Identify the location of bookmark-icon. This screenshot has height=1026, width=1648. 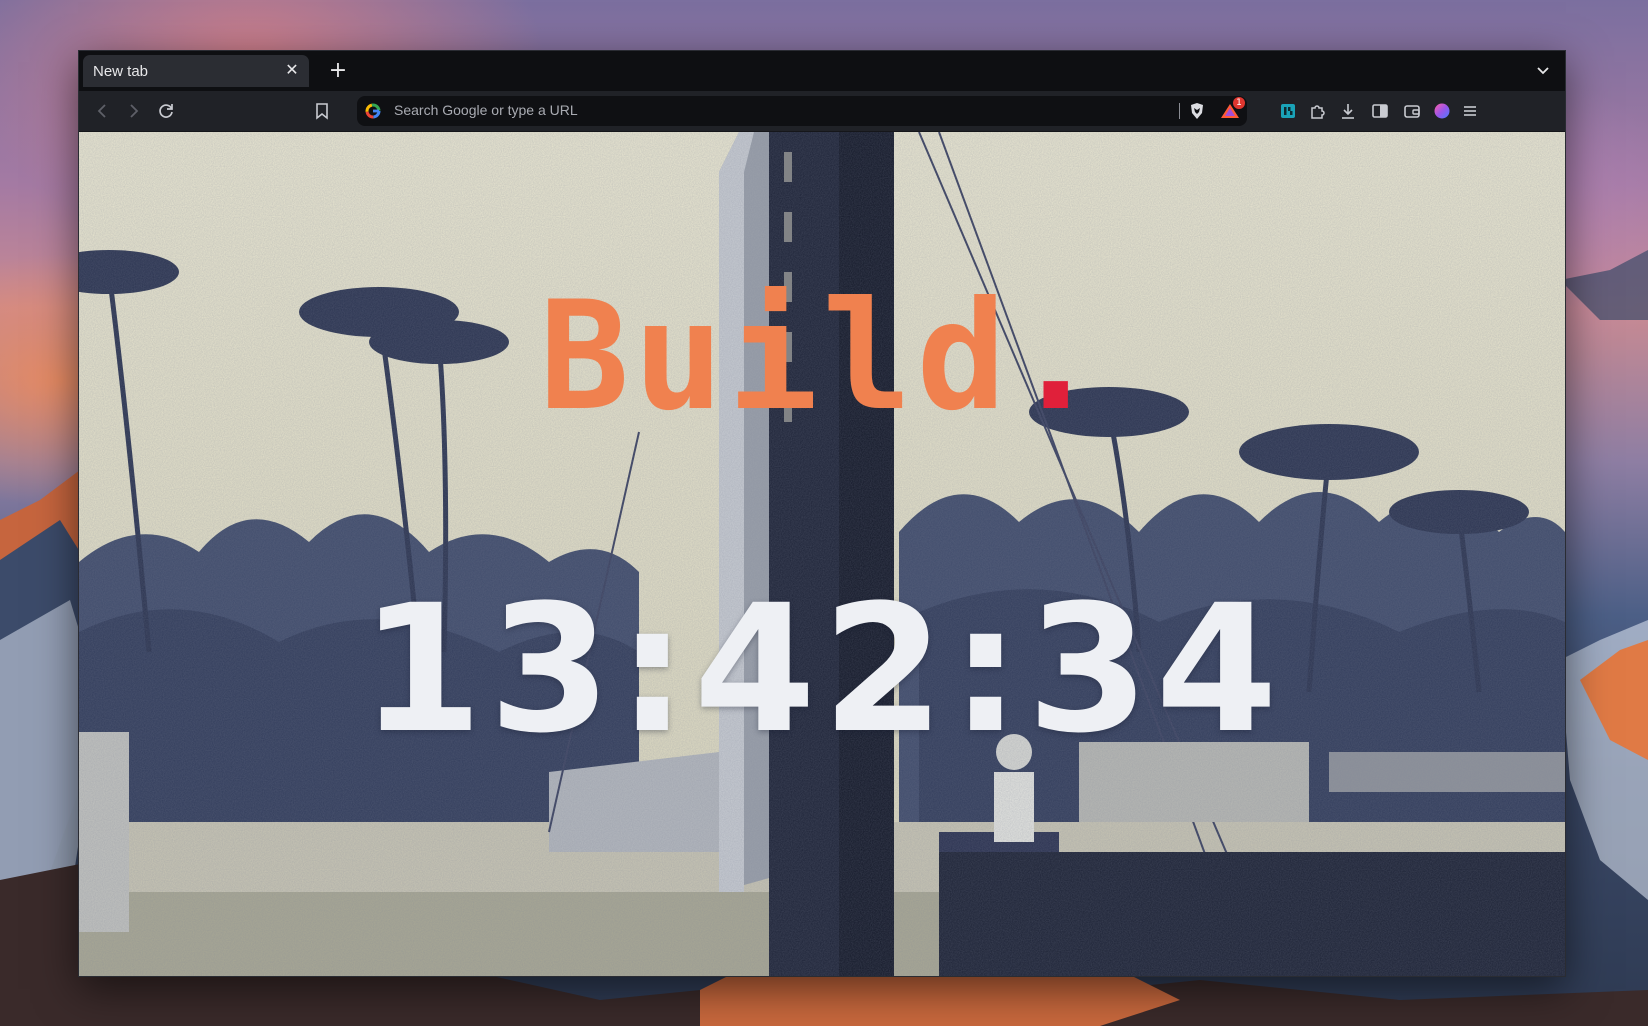
(322, 111).